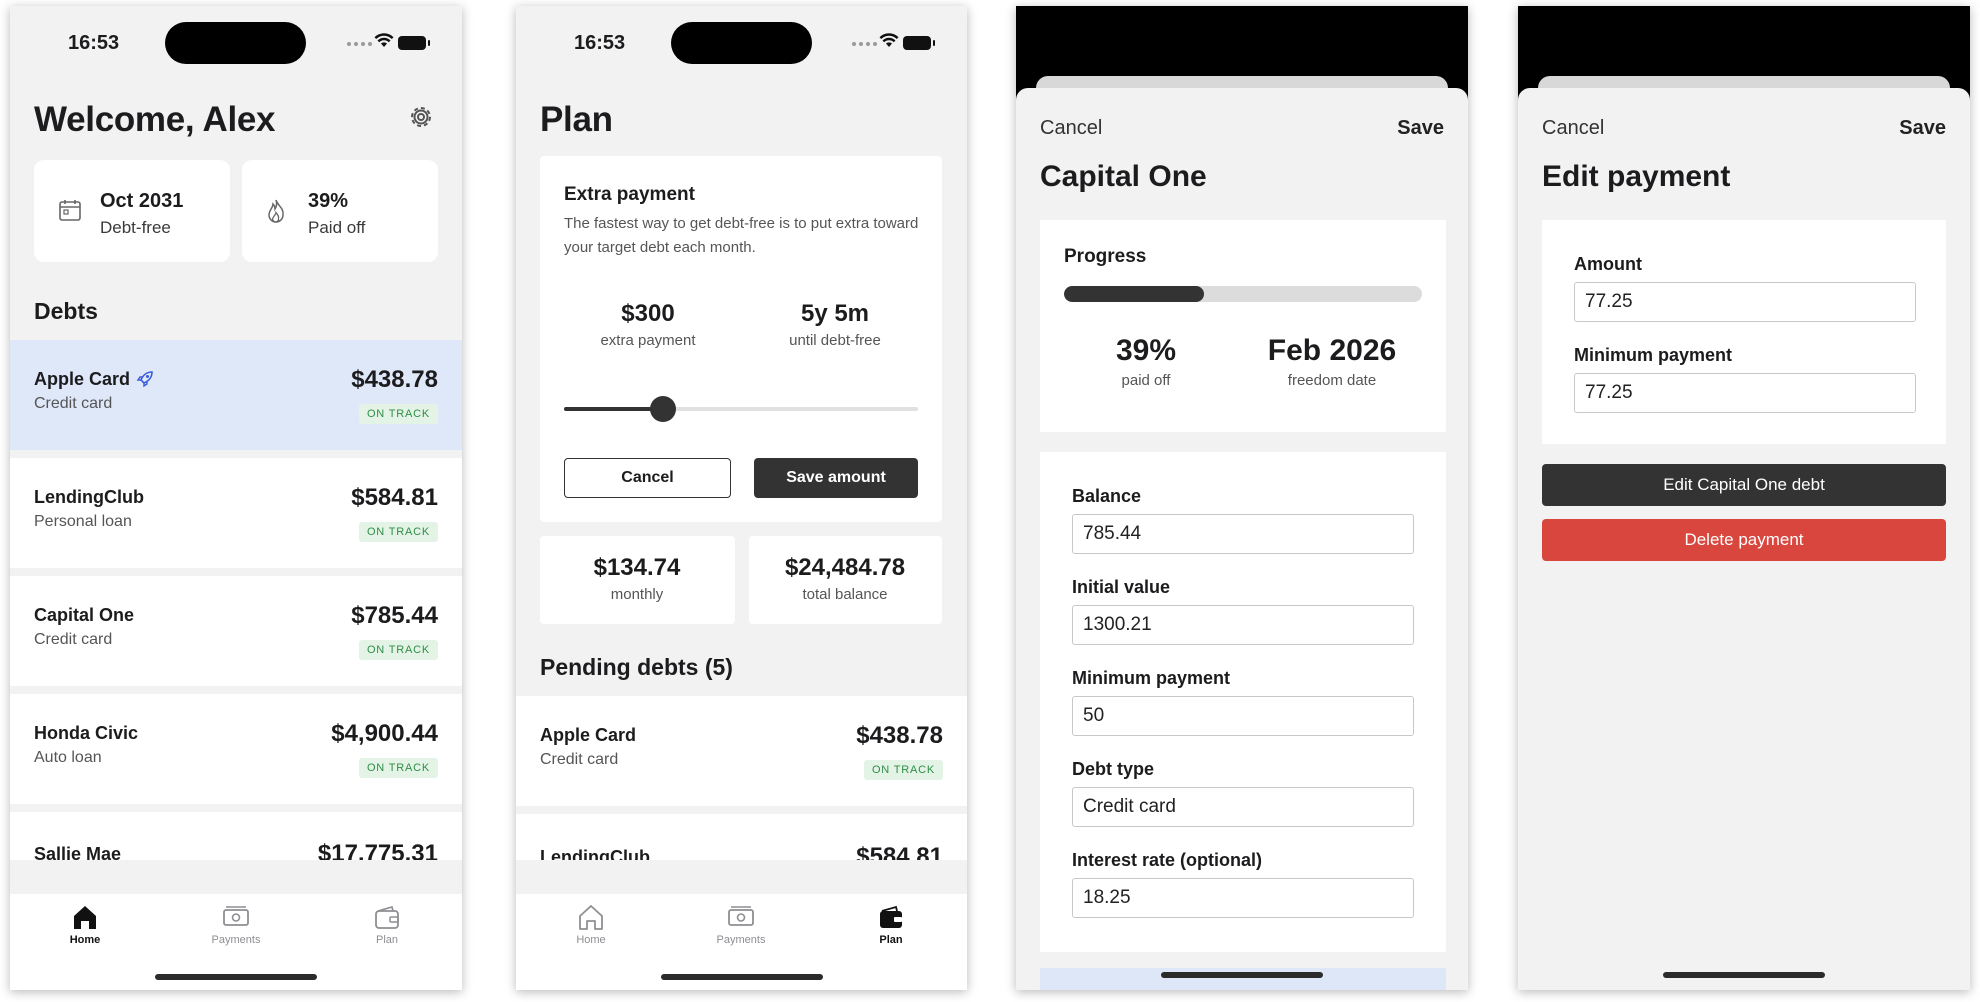  What do you see at coordinates (648, 340) in the screenshot?
I see `extra-payment-label: extra payment` at bounding box center [648, 340].